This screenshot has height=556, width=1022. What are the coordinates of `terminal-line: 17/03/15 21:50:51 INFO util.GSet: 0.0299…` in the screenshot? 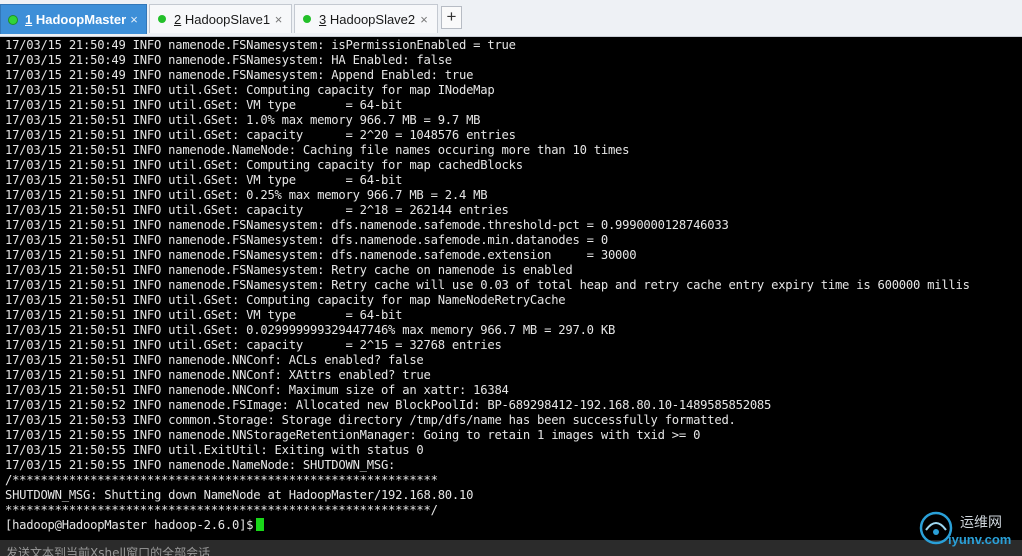 It's located at (310, 330).